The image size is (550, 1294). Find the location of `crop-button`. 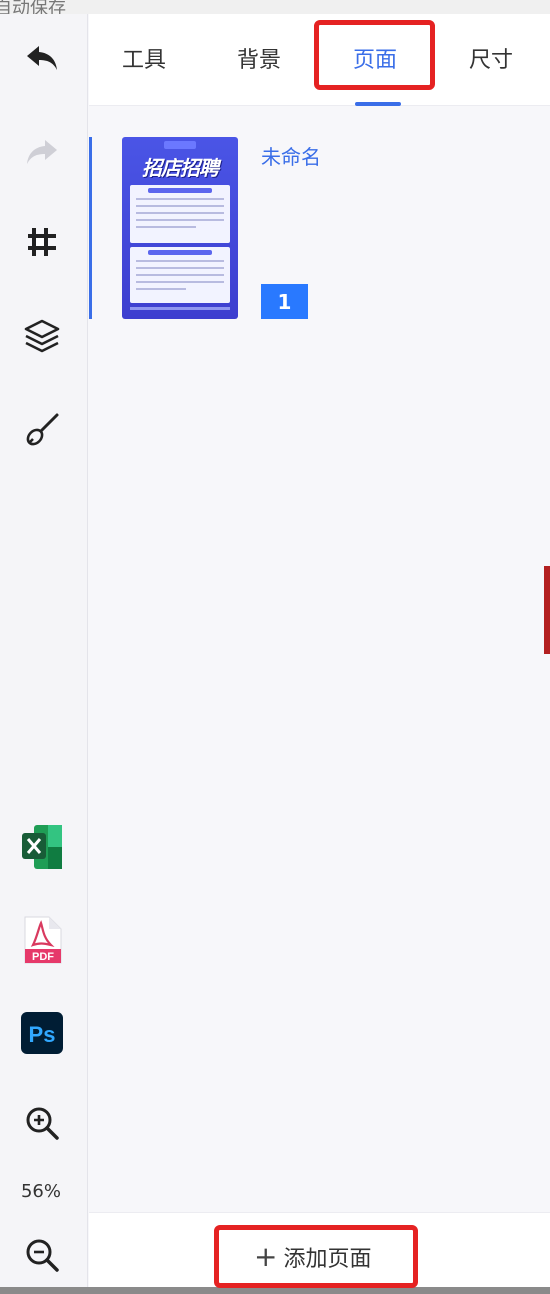

crop-button is located at coordinates (42, 242).